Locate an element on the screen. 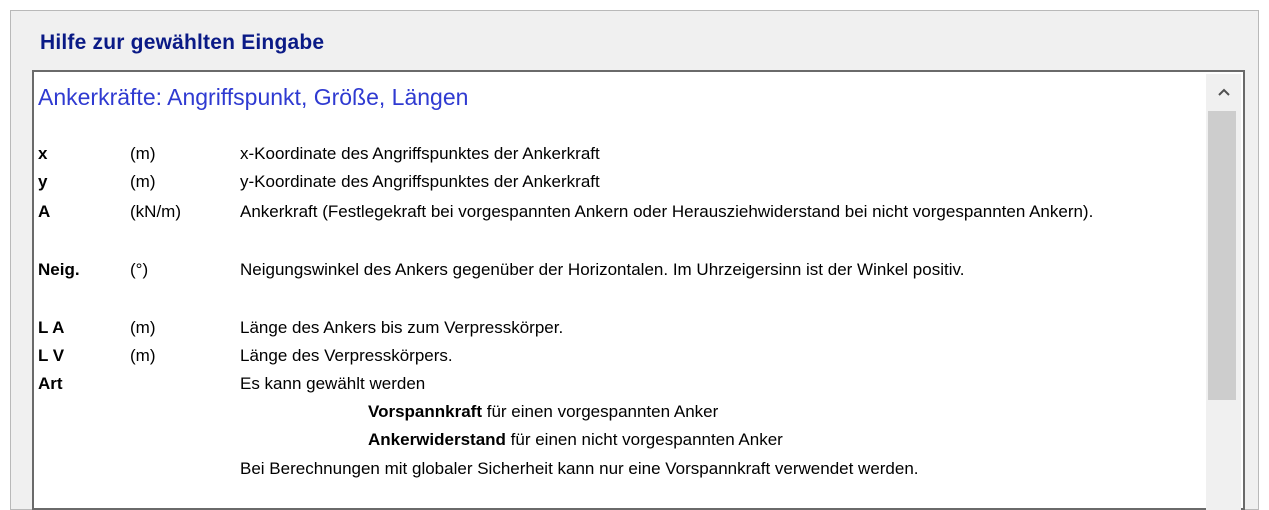  param-symbol: A is located at coordinates (44, 211).